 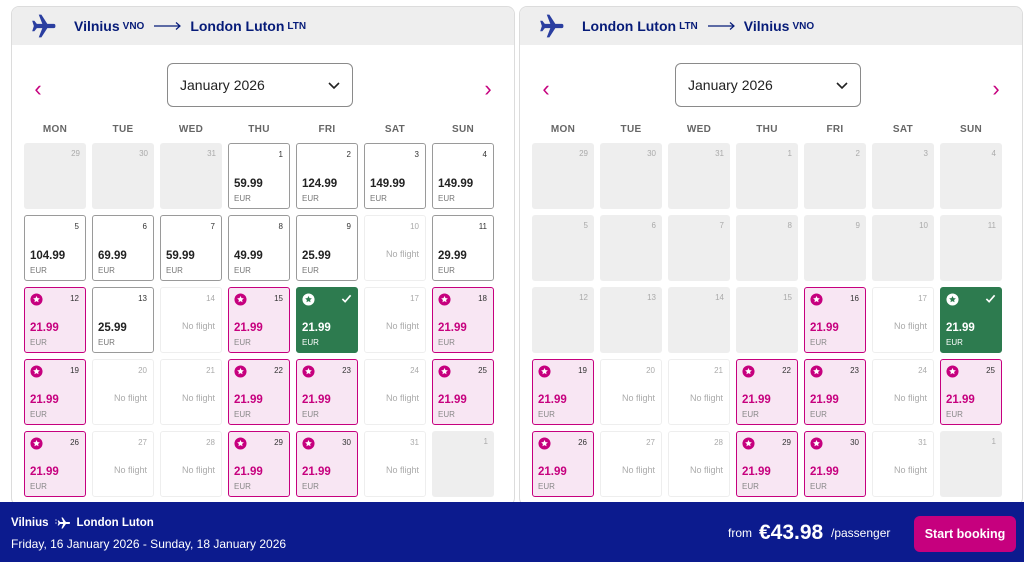 What do you see at coordinates (563, 248) in the screenshot?
I see `calendar-day-disabled: 5` at bounding box center [563, 248].